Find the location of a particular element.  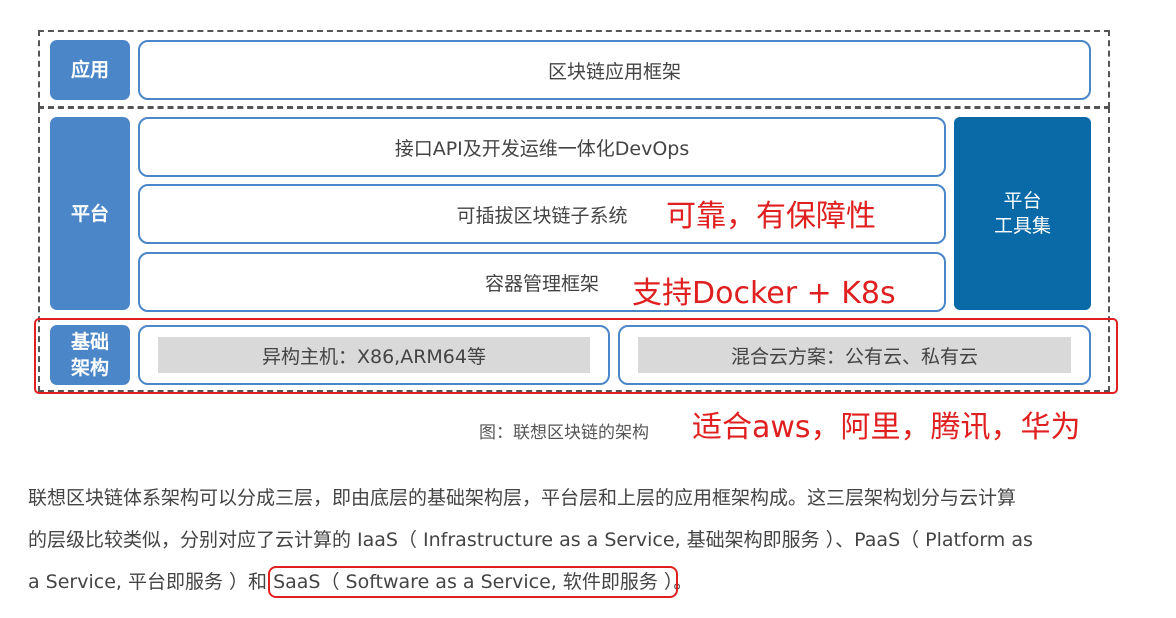

platform-toolset-box: 平台 工具集 is located at coordinates (1022, 213).